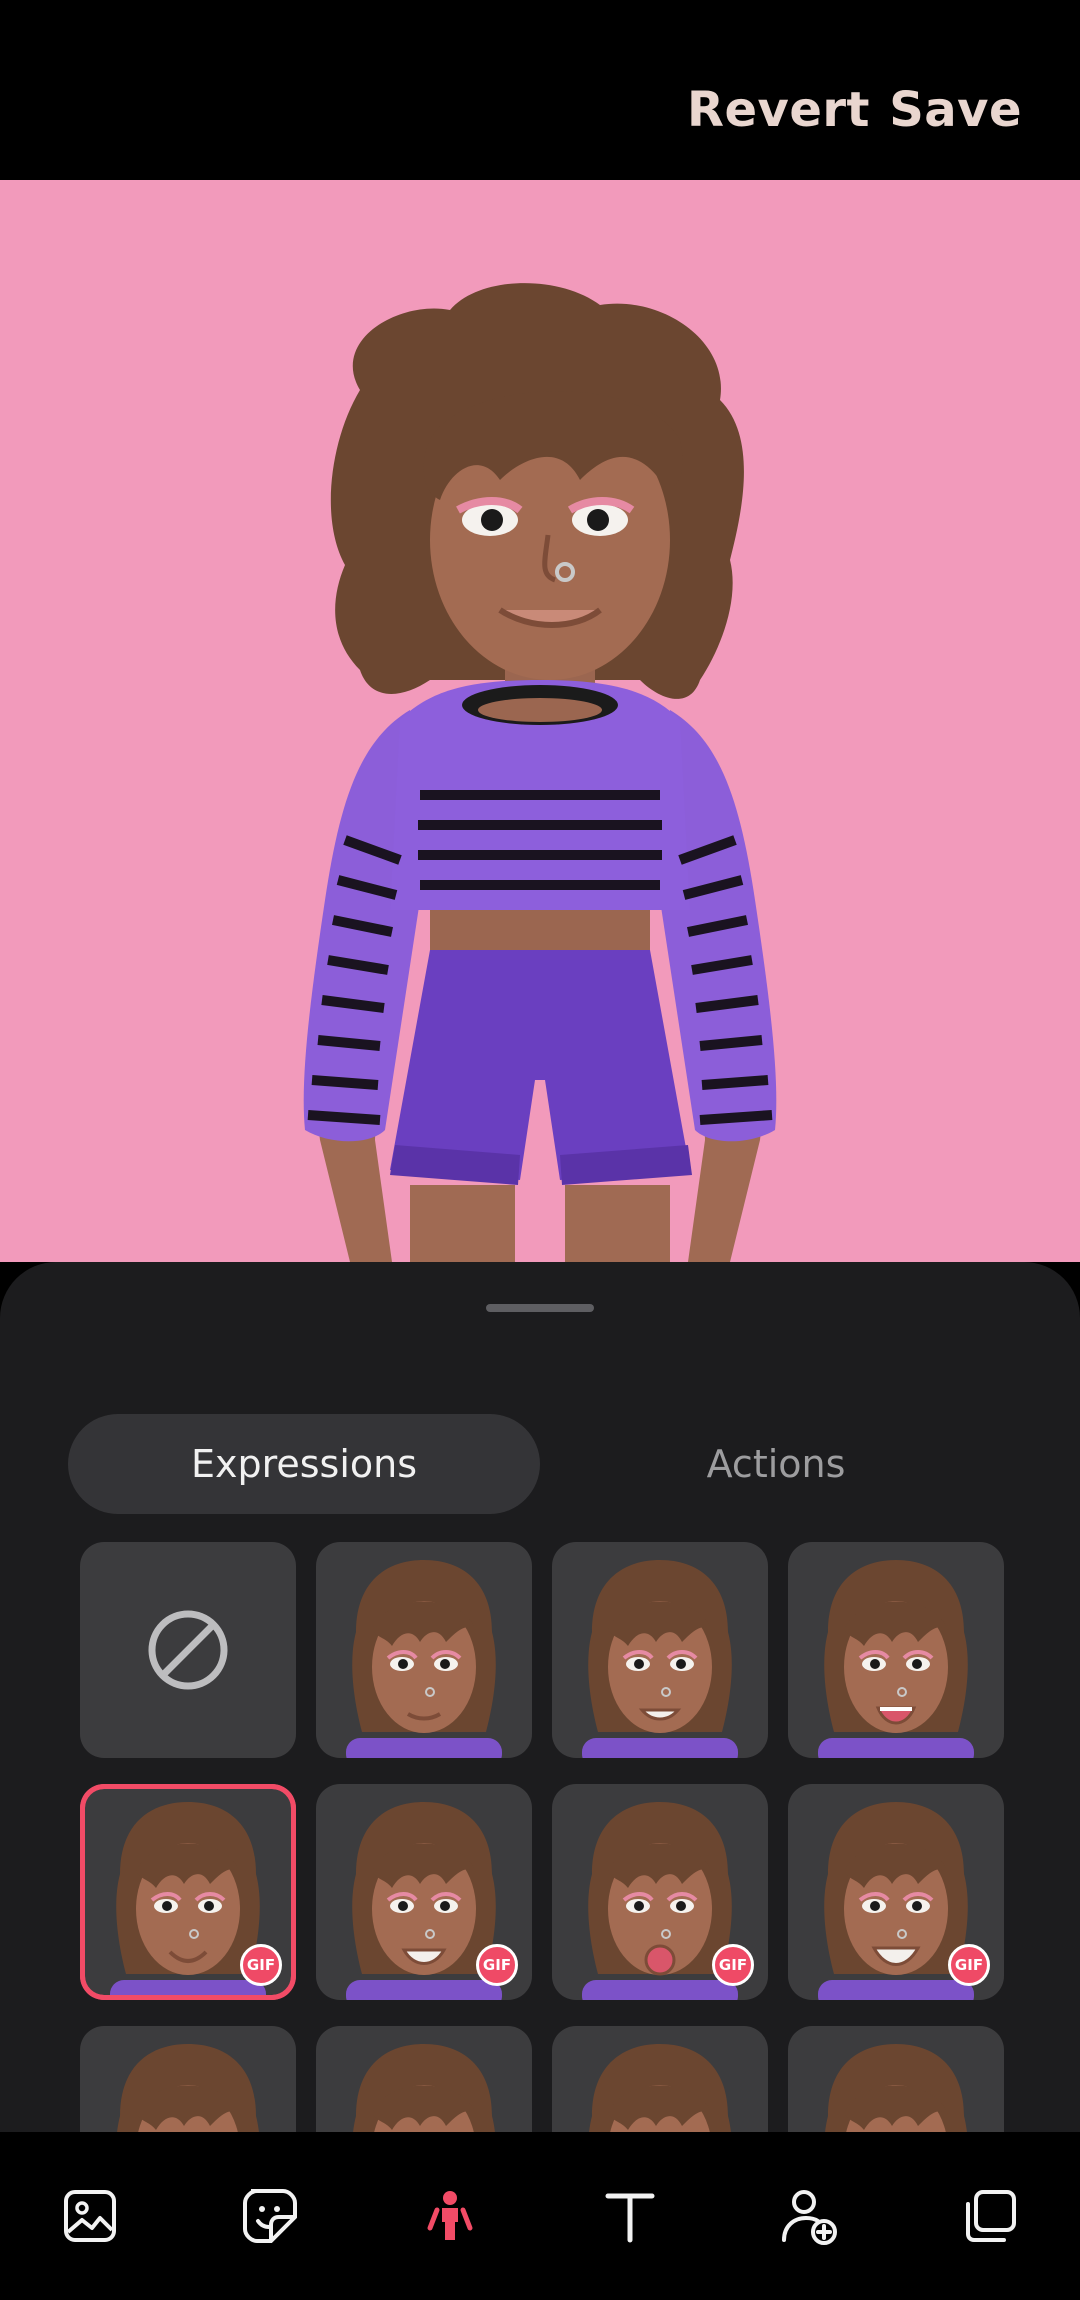 This screenshot has height=2300, width=1080. I want to click on expression-none-button, so click(188, 1650).